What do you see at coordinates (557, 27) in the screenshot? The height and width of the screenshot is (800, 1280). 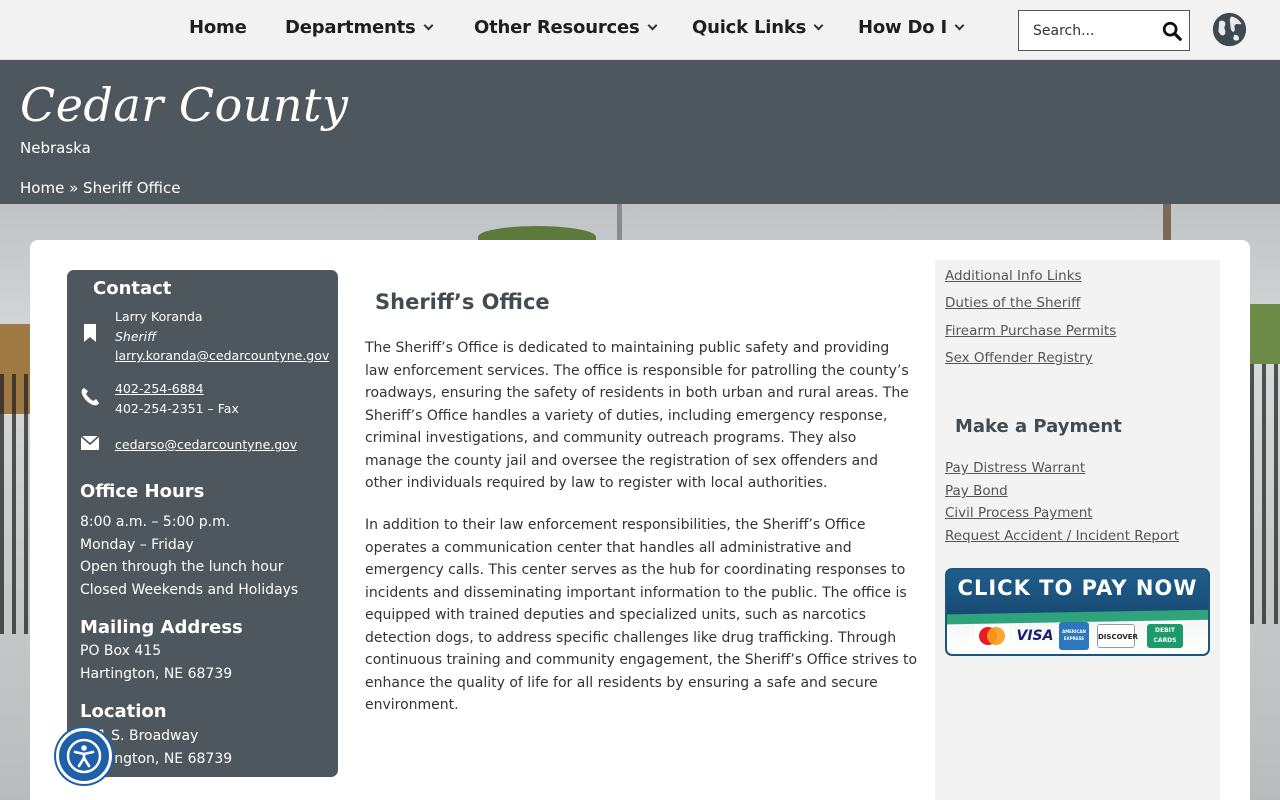 I see `nav-label: Other Resources` at bounding box center [557, 27].